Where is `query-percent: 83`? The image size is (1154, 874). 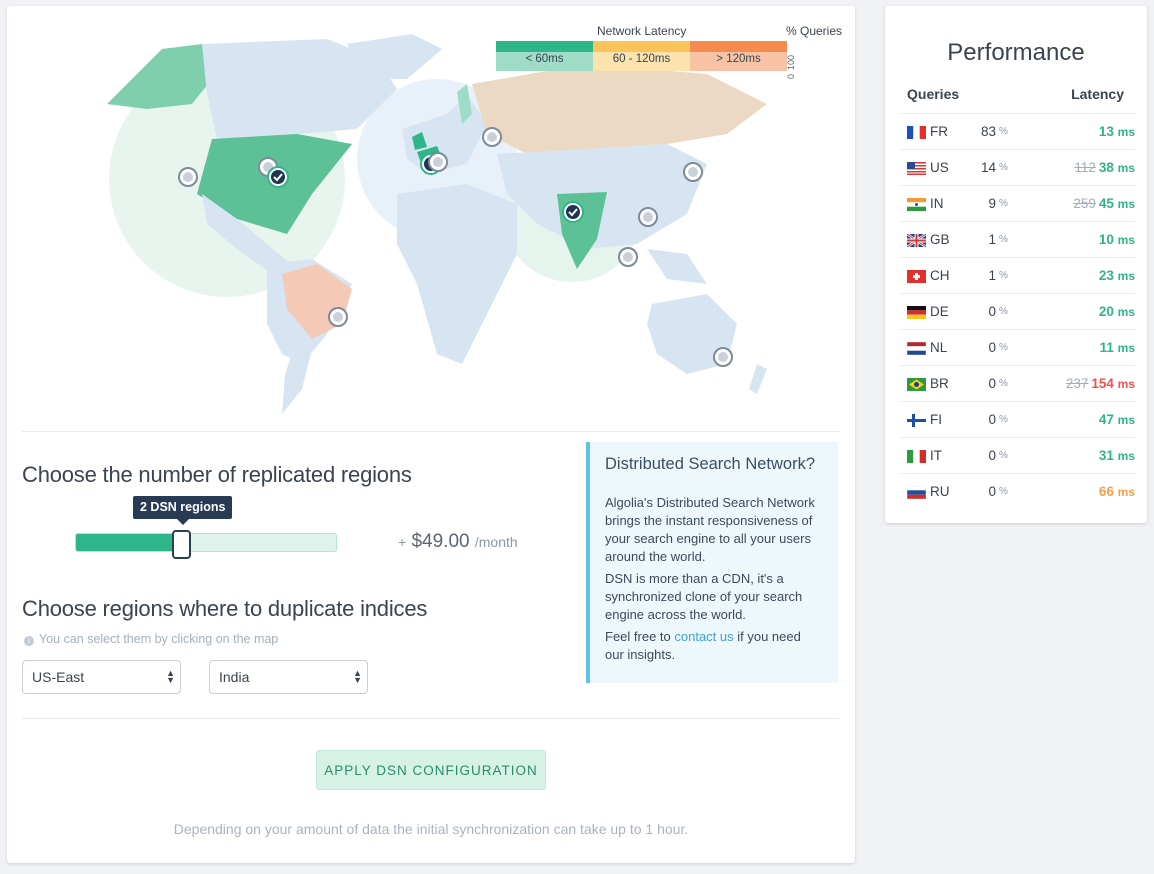
query-percent: 83 is located at coordinates (988, 131).